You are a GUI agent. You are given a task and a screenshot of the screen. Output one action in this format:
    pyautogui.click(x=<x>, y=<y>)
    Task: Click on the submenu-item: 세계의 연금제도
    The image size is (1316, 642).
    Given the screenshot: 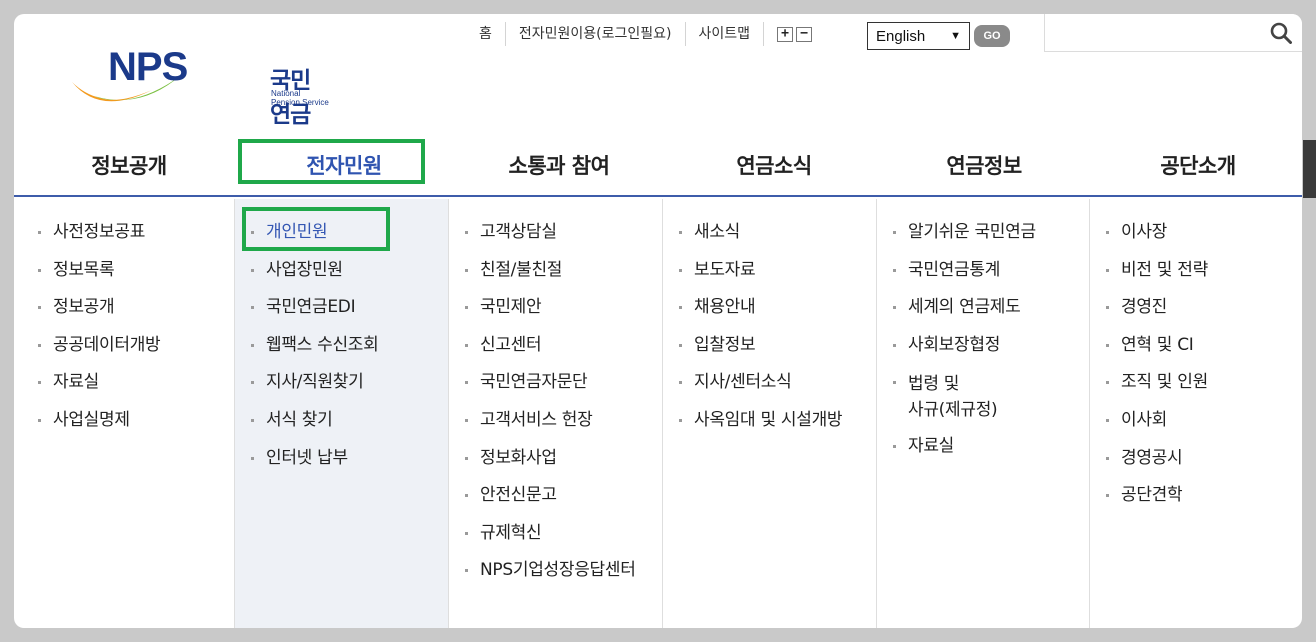 What is the action you would take?
    pyautogui.click(x=991, y=315)
    